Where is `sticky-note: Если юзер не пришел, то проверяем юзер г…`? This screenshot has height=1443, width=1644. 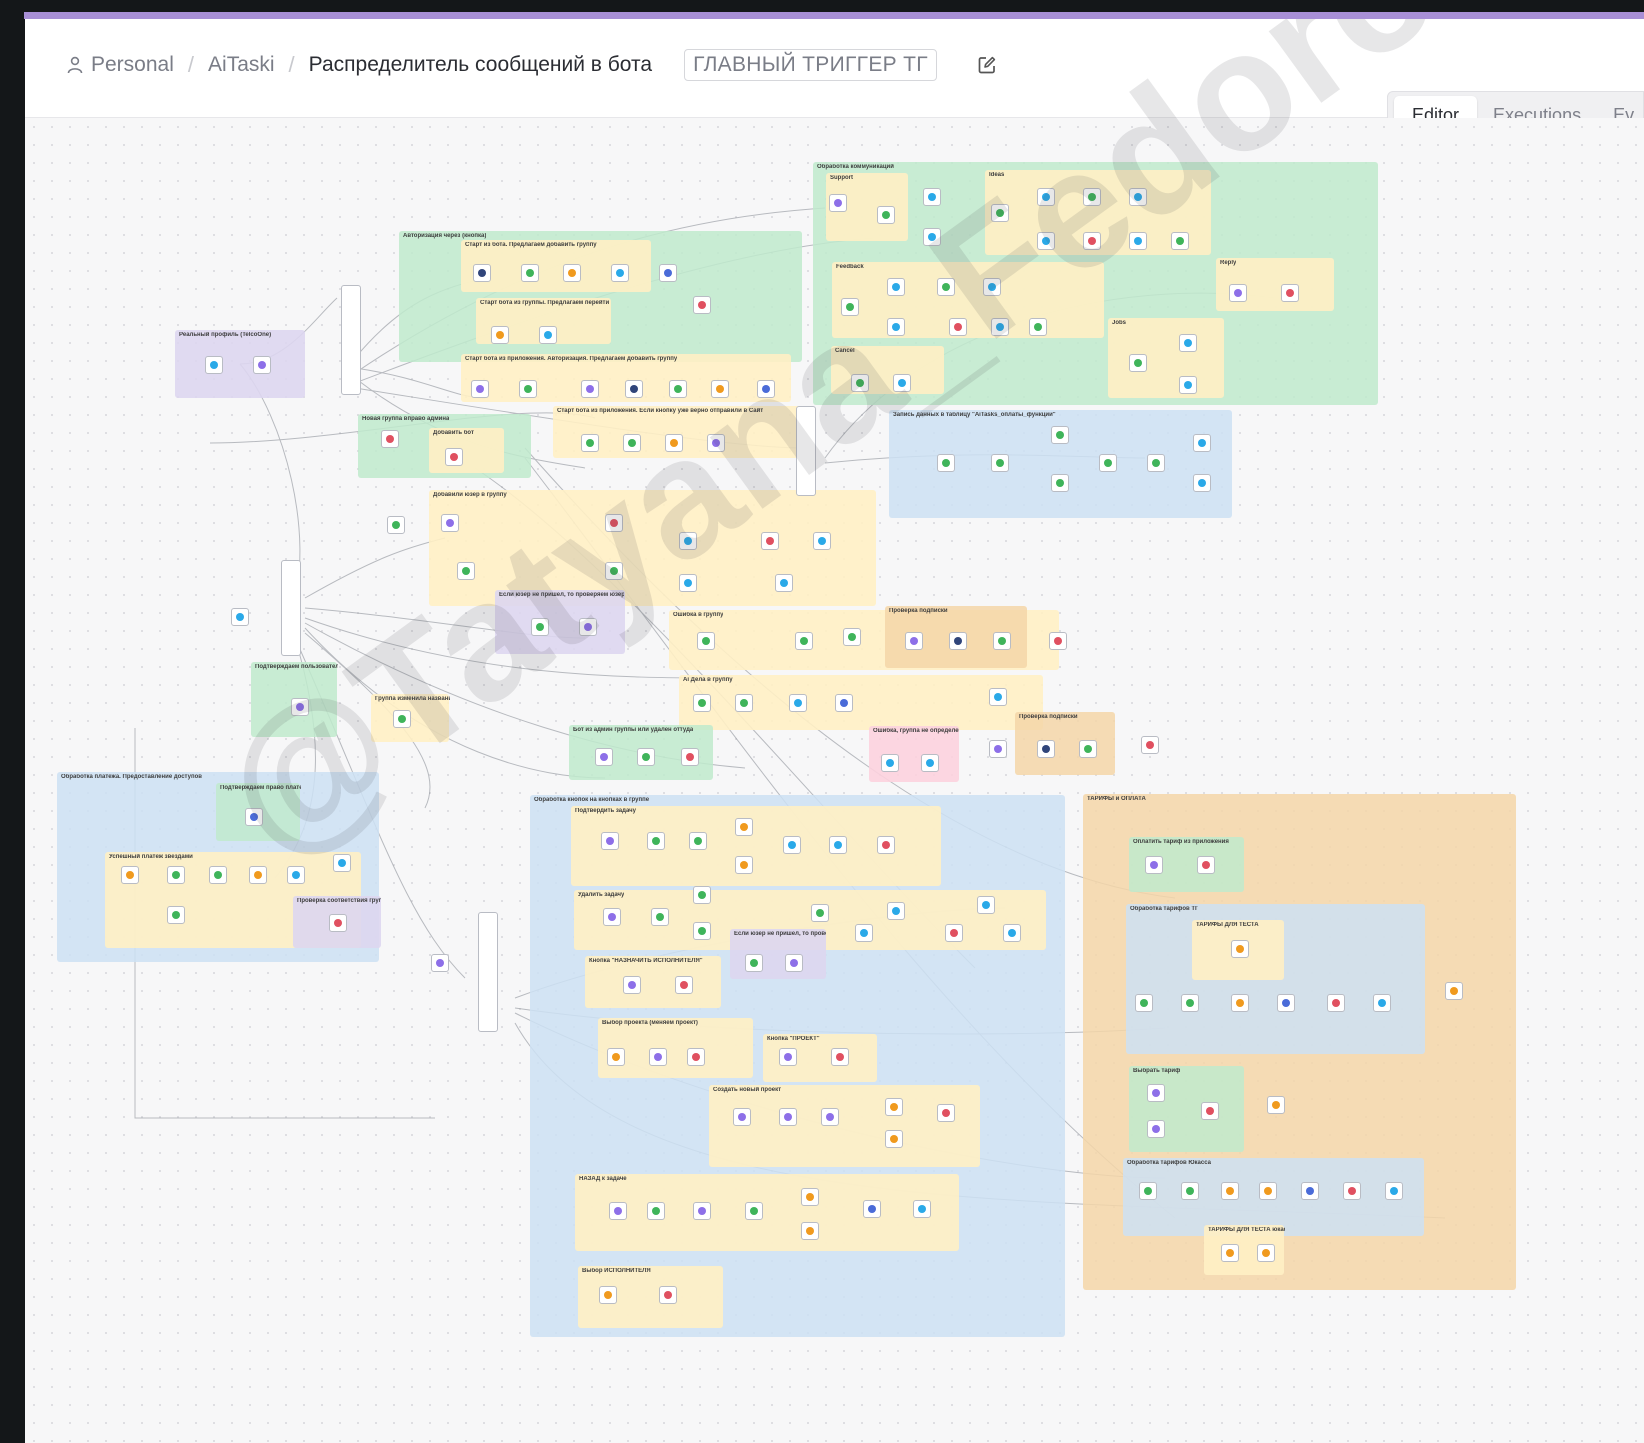 sticky-note: Если юзер не пришел, то проверяем юзер г… is located at coordinates (778, 954).